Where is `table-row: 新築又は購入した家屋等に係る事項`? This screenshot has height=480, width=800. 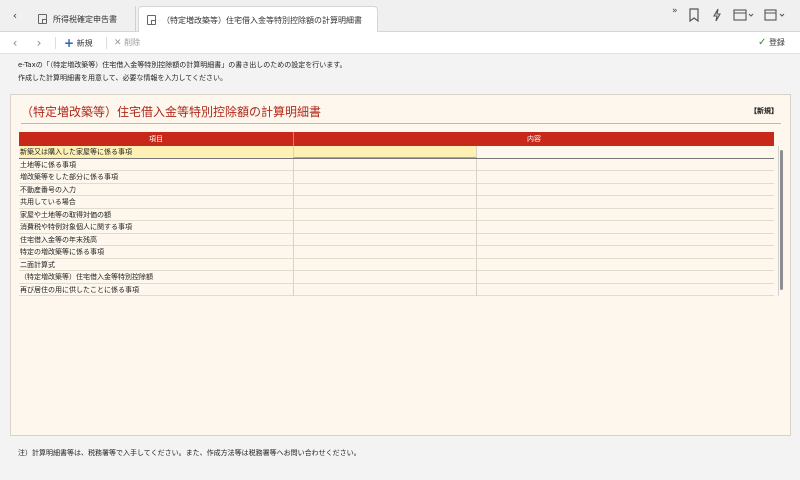 table-row: 新築又は購入した家屋等に係る事項 is located at coordinates (396, 152).